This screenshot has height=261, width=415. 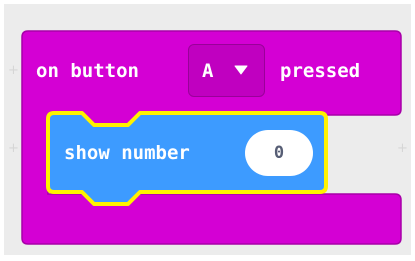 I want to click on pressed-label: pressed, so click(x=320, y=71).